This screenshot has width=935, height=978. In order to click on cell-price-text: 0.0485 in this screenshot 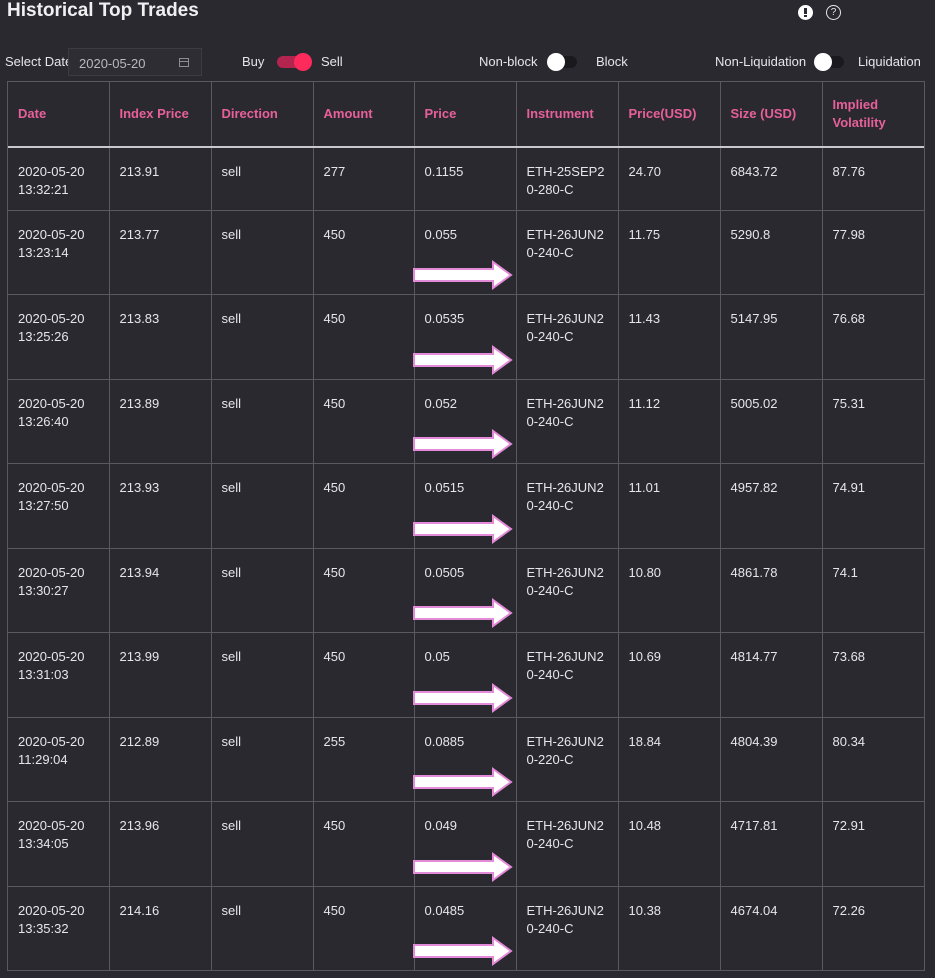, I will do `click(444, 910)`.